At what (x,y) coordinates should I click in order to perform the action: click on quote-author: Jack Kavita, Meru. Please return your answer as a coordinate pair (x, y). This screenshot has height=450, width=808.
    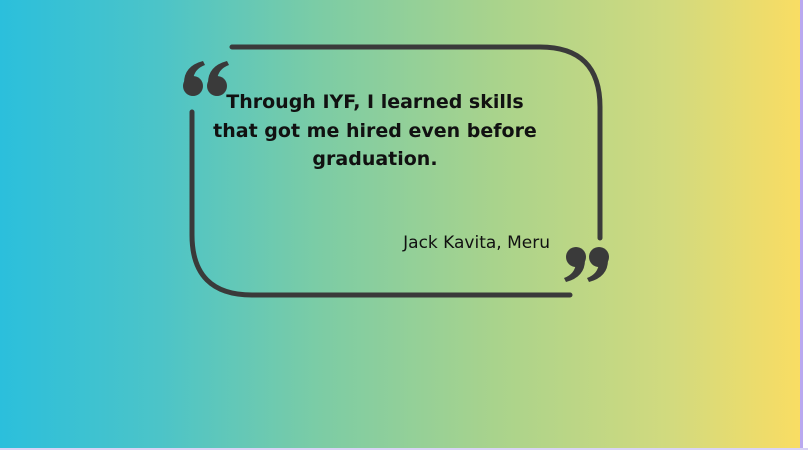
    Looking at the image, I should click on (476, 243).